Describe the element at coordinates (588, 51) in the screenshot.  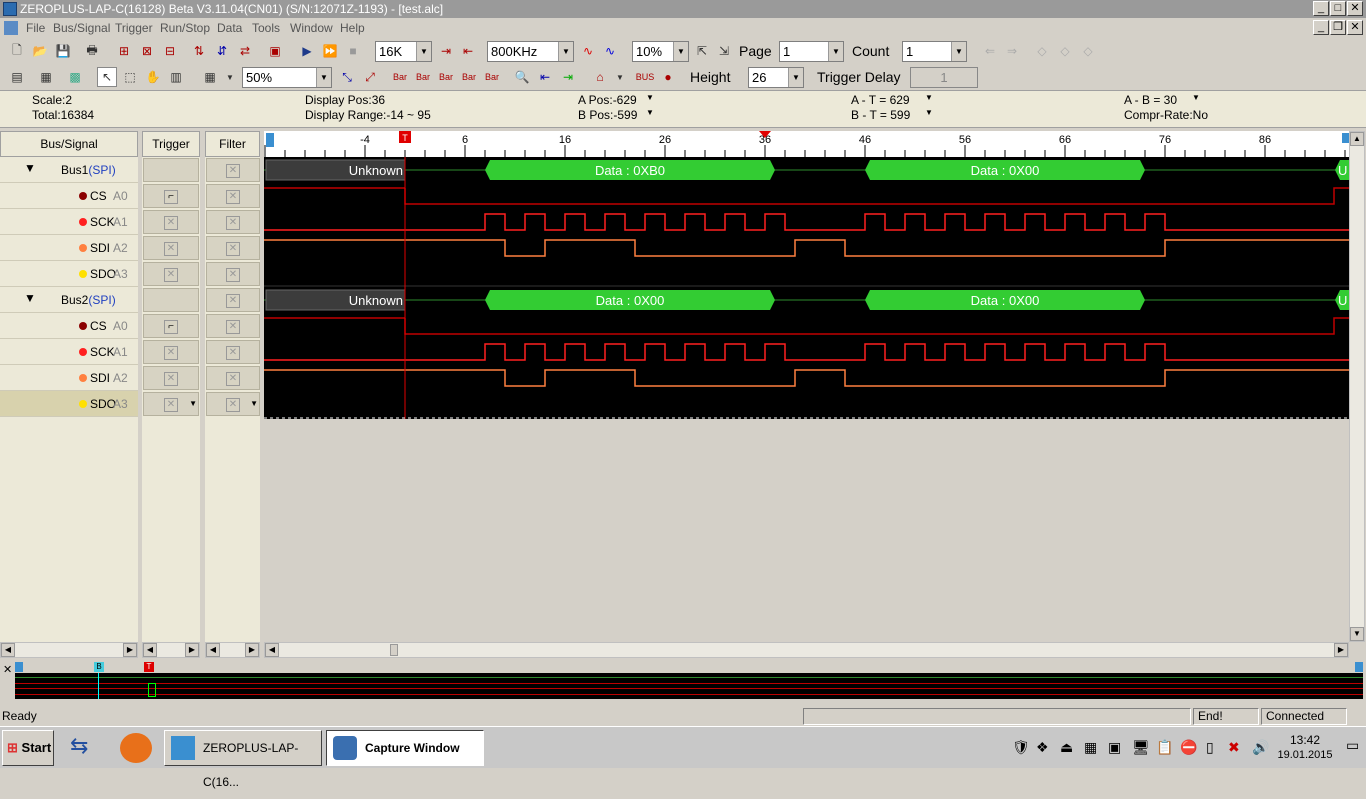
I see `rate-up-icon: ∿` at that location.